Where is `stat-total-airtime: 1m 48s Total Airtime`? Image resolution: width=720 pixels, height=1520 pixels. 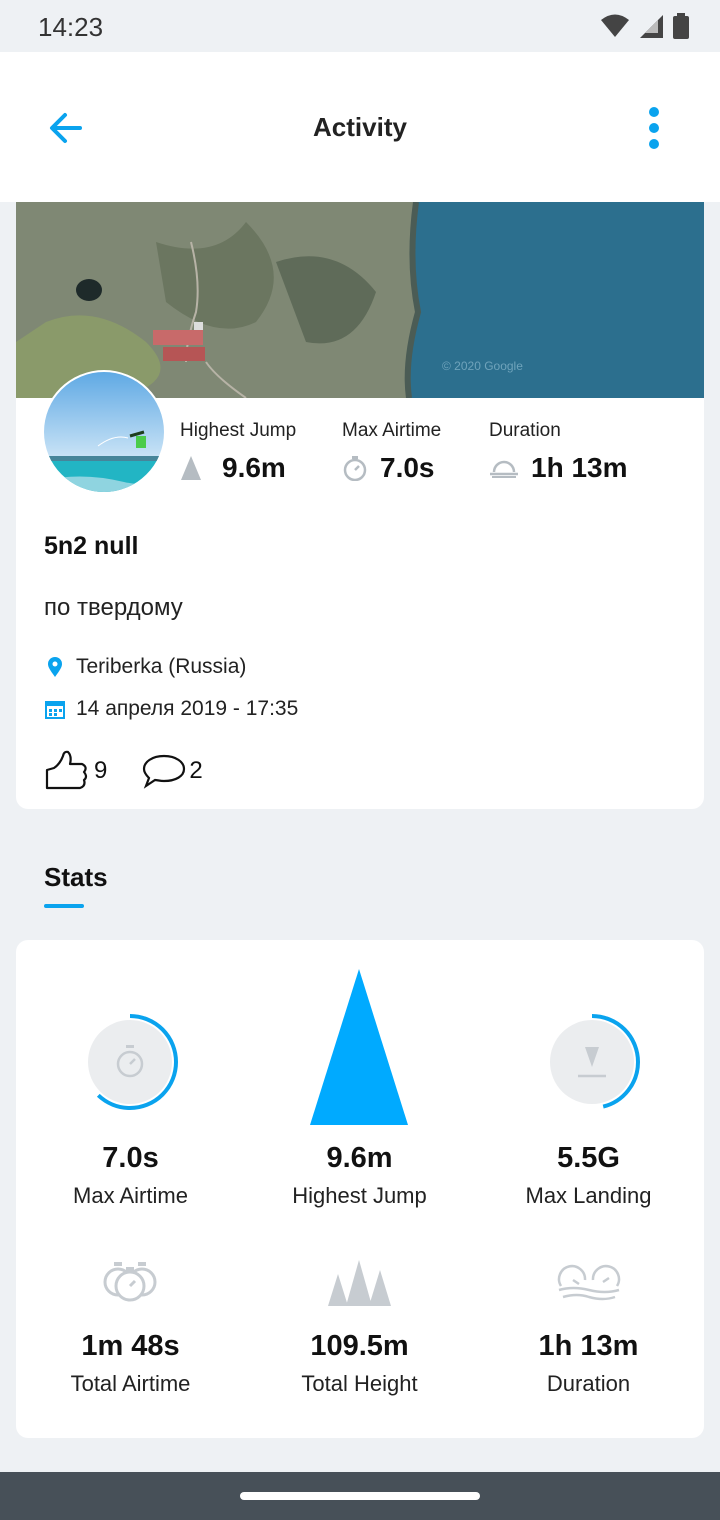 stat-total-airtime: 1m 48s Total Airtime is located at coordinates (130, 1363).